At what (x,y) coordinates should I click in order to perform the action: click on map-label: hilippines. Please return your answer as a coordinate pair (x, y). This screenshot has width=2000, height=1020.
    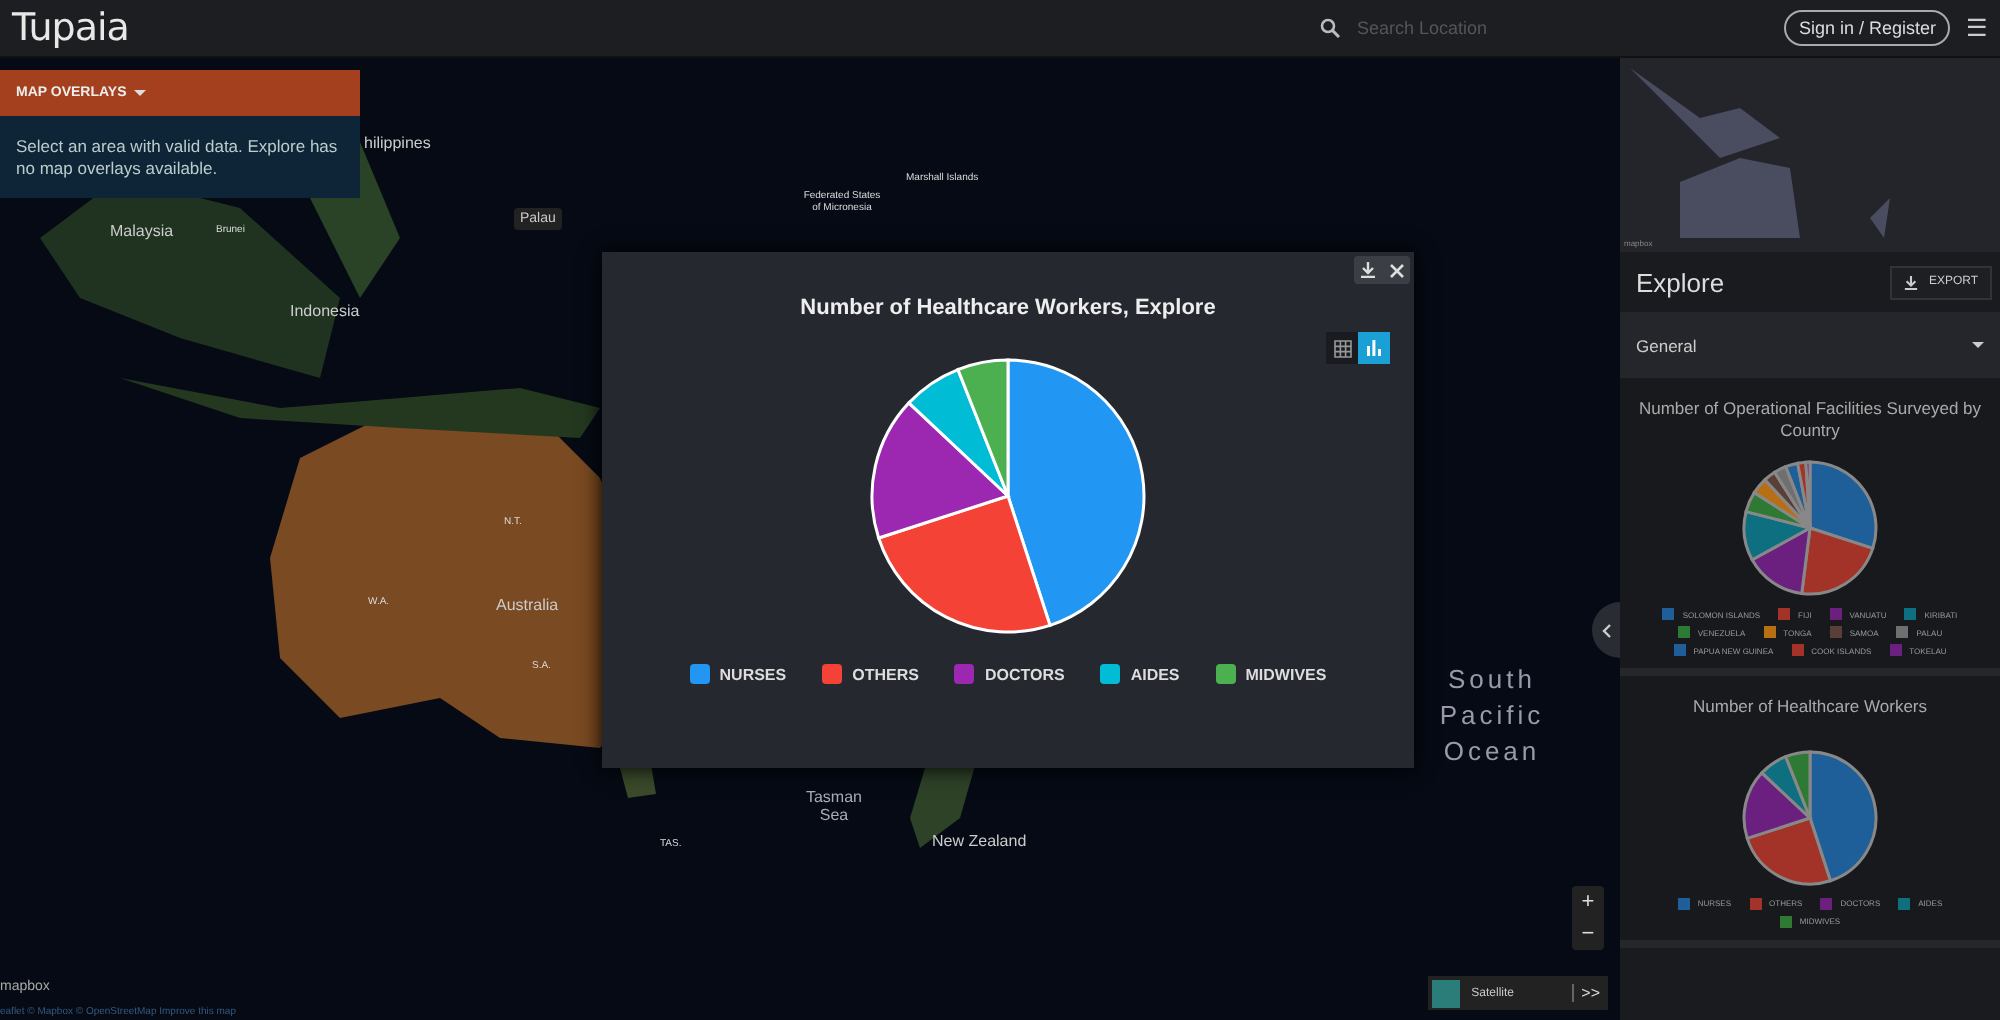
    Looking at the image, I should click on (397, 143).